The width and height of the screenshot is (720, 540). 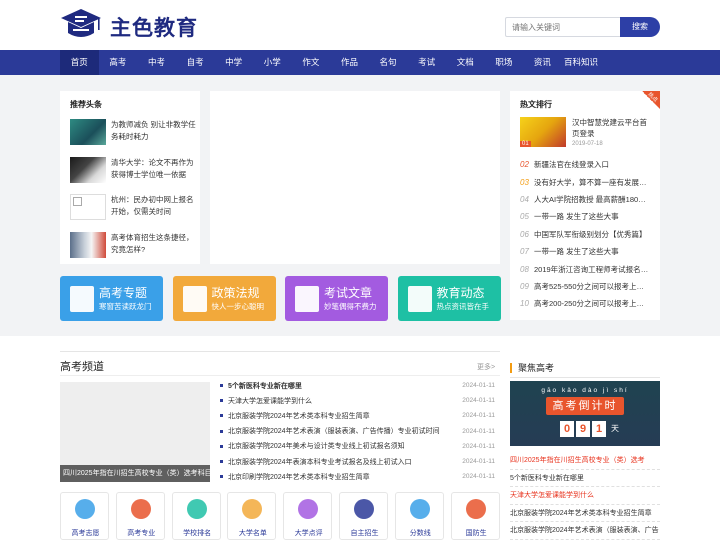 What do you see at coordinates (81, 25) in the screenshot?
I see `logo-icon` at bounding box center [81, 25].